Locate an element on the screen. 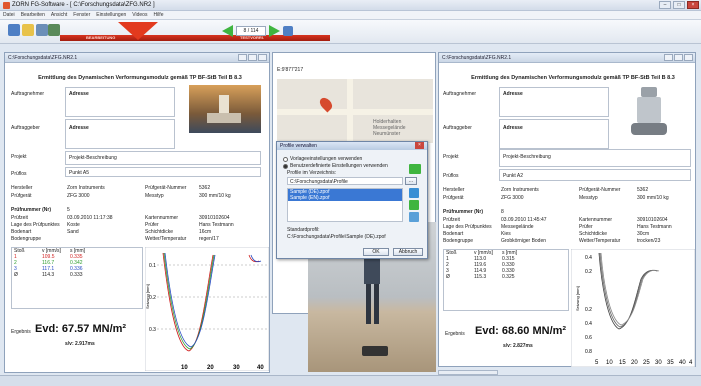  y-tick-label: 0.4 is located at coordinates (588, 258).